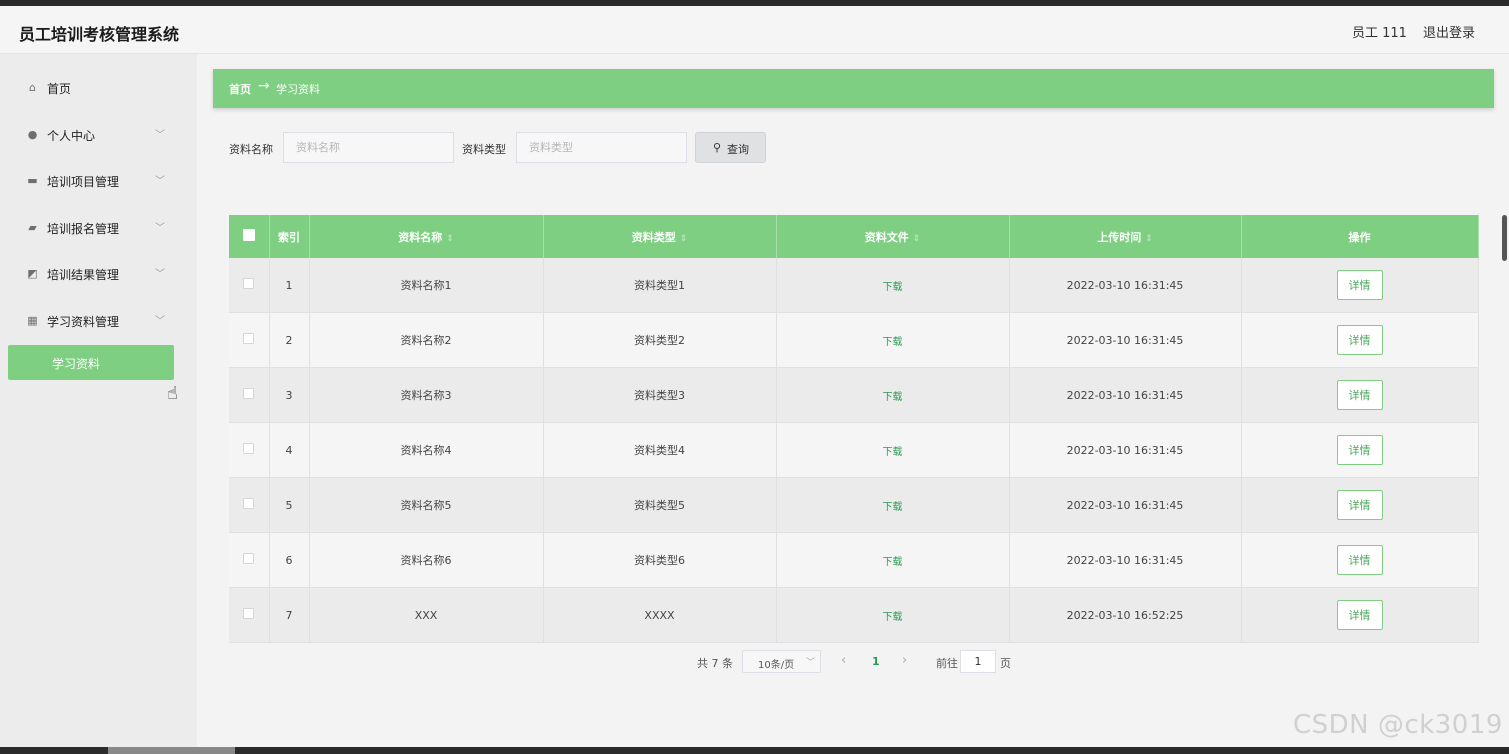 The height and width of the screenshot is (754, 1509). Describe the element at coordinates (904, 660) in the screenshot. I see `next-page-icon: ›` at that location.